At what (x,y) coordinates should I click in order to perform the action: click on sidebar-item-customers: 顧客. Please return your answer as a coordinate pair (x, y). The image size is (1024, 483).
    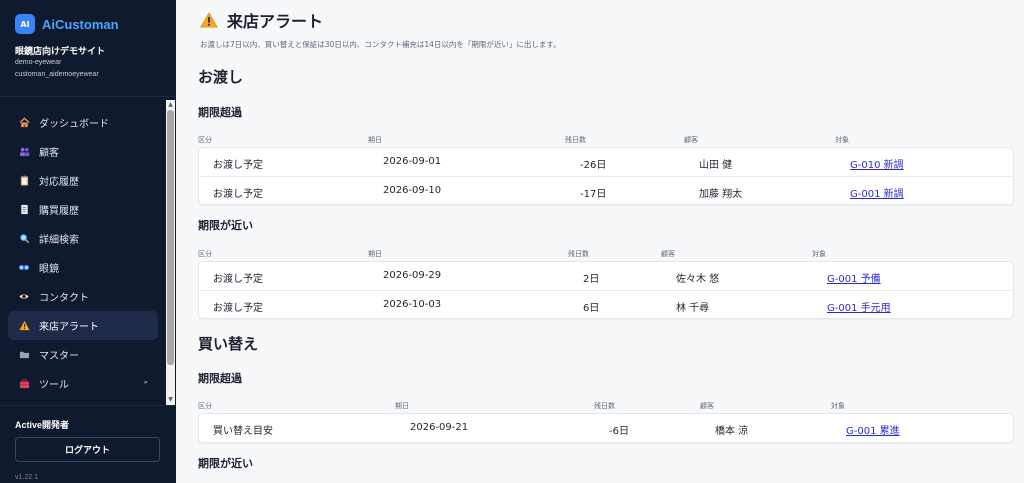
    Looking at the image, I should click on (83, 151).